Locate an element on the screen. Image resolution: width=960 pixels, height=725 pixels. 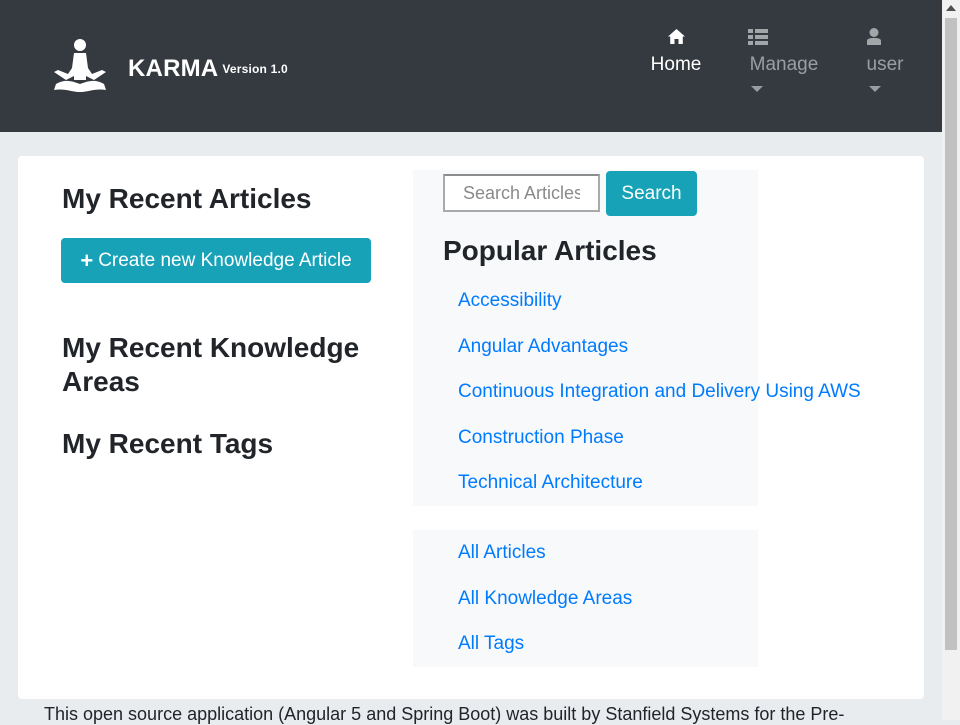
all-knowledge-areas-link: All Knowledge Areas is located at coordinates (545, 598).